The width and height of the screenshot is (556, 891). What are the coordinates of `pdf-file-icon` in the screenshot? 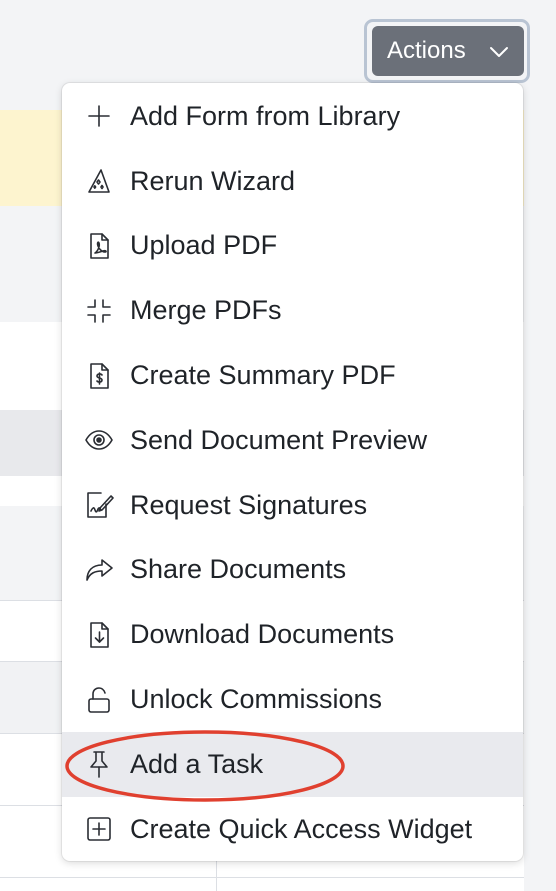 It's located at (99, 246).